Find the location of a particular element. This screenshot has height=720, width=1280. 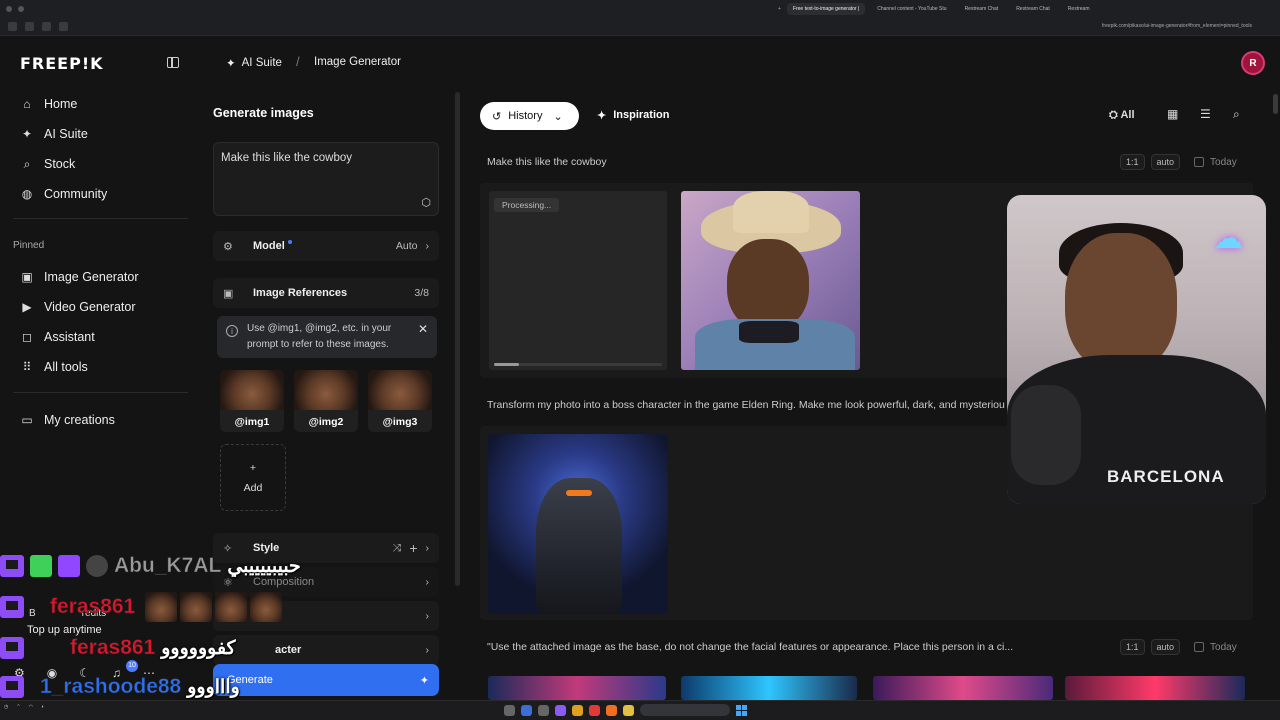

divider is located at coordinates (100, 218).